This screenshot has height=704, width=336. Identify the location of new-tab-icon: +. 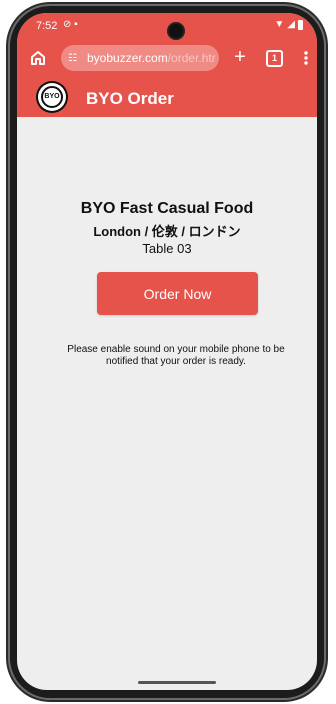
(240, 57).